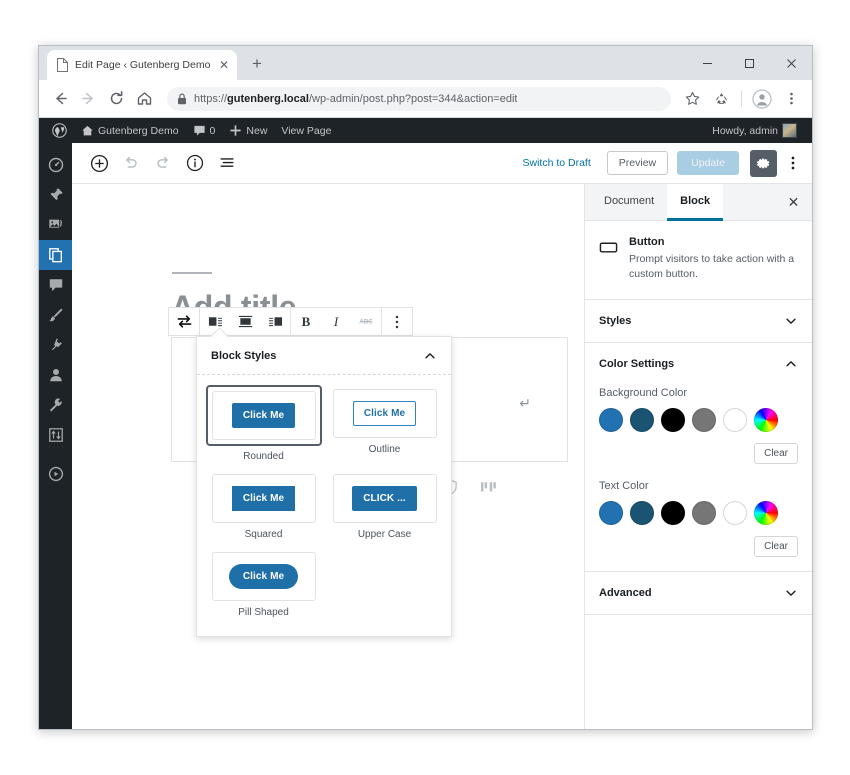  What do you see at coordinates (116, 99) in the screenshot?
I see `reload-button` at bounding box center [116, 99].